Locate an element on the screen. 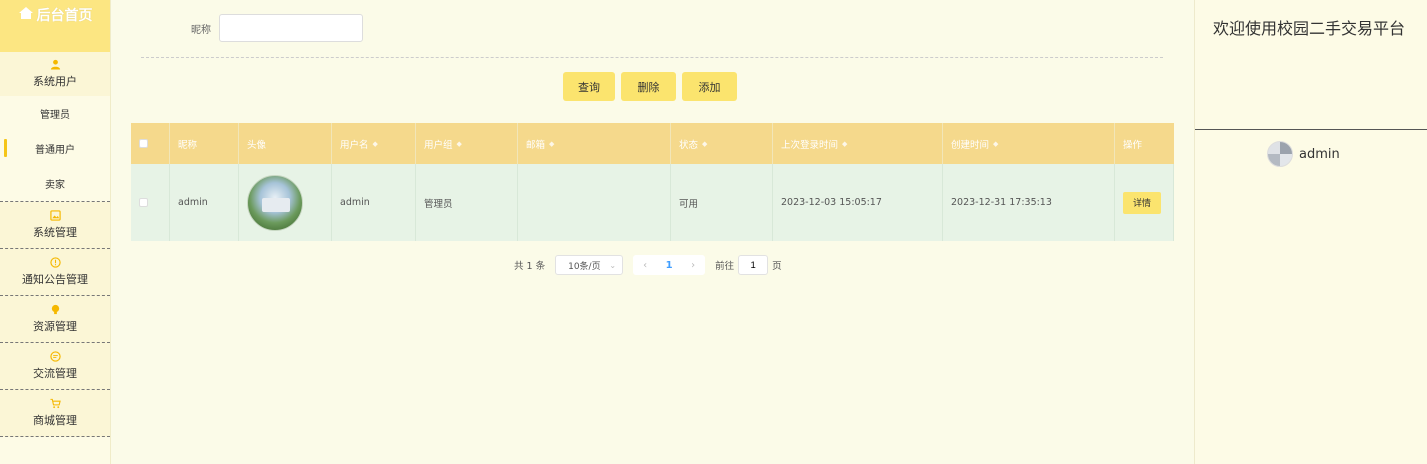 The height and width of the screenshot is (464, 1427). home-icon is located at coordinates (25, 13).